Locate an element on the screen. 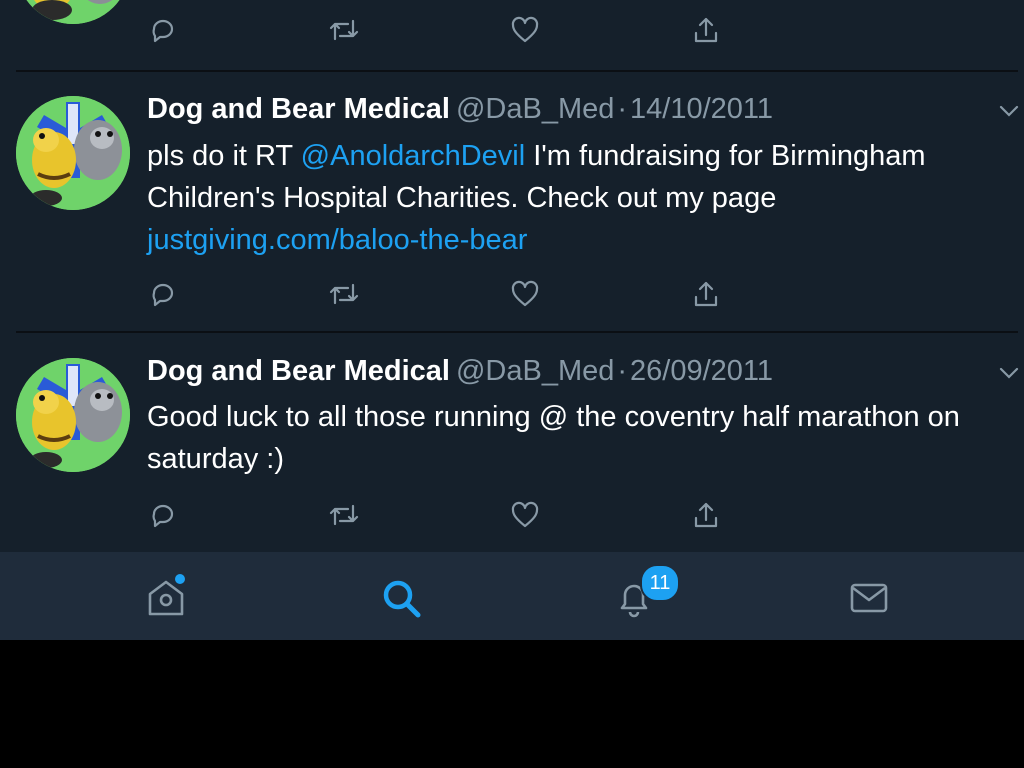 The image size is (1024, 768). tweet-header: Dog and Bear Medical @DaB_Med · 14/10/2011 is located at coordinates (460, 109).